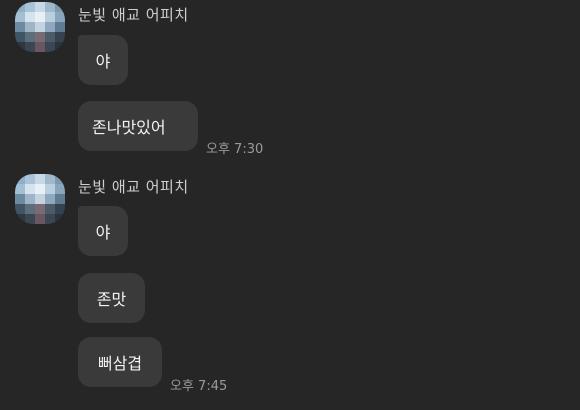 This screenshot has width=580, height=410. Describe the element at coordinates (235, 149) in the screenshot. I see `message-timestamp: 오후 7:30` at that location.